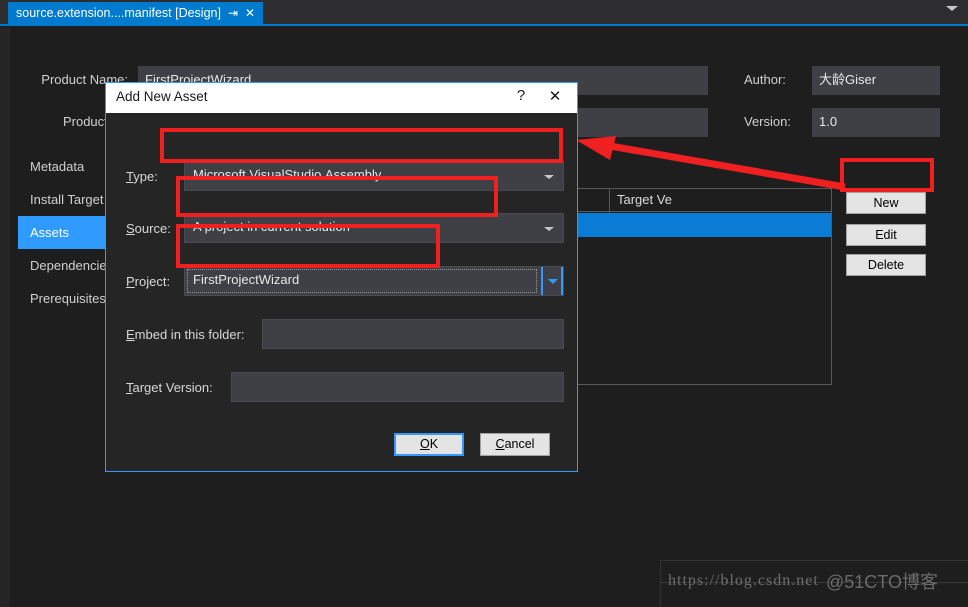  What do you see at coordinates (152, 228) in the screenshot?
I see `source-label-suffix: ource:` at bounding box center [152, 228].